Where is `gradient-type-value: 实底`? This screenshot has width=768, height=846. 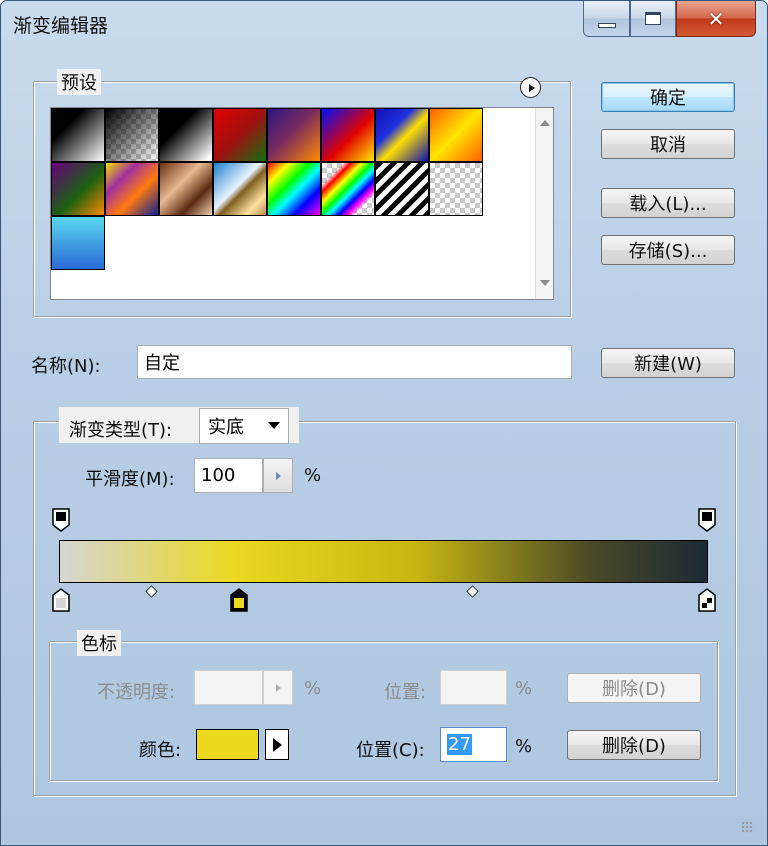
gradient-type-value: 实底 is located at coordinates (226, 427).